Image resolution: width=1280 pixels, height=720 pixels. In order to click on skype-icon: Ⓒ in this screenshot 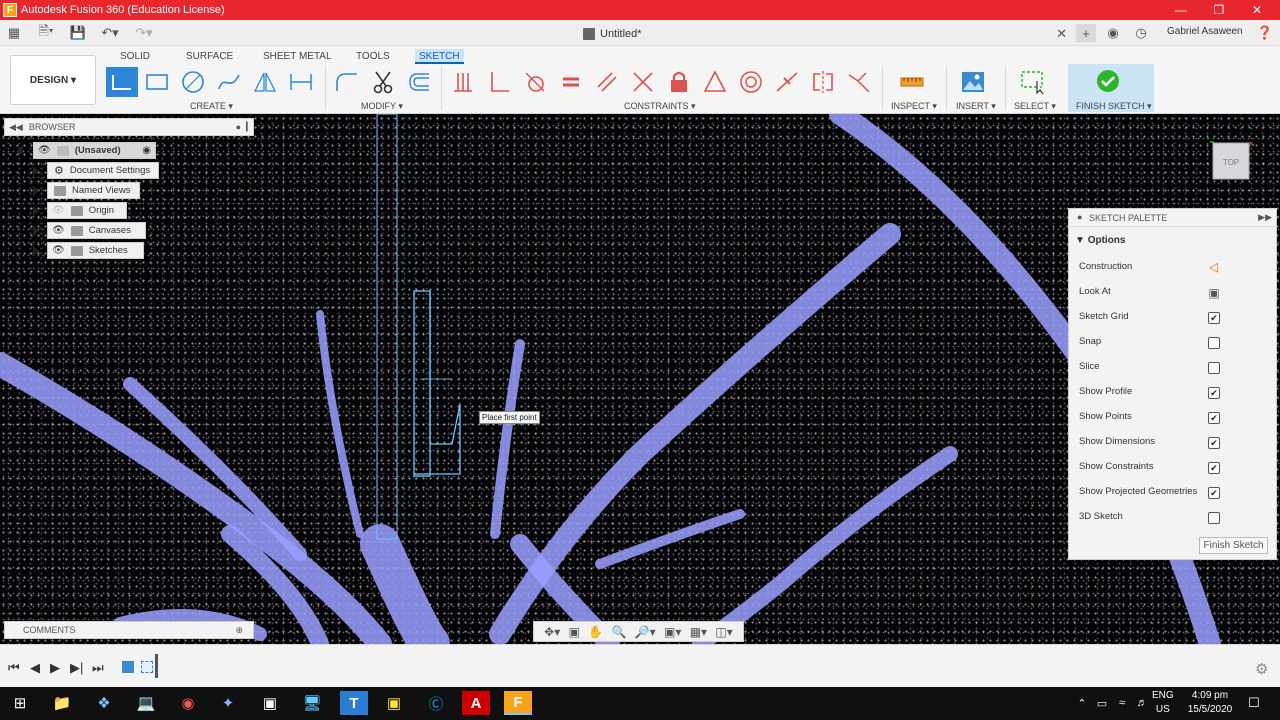, I will do `click(436, 703)`.